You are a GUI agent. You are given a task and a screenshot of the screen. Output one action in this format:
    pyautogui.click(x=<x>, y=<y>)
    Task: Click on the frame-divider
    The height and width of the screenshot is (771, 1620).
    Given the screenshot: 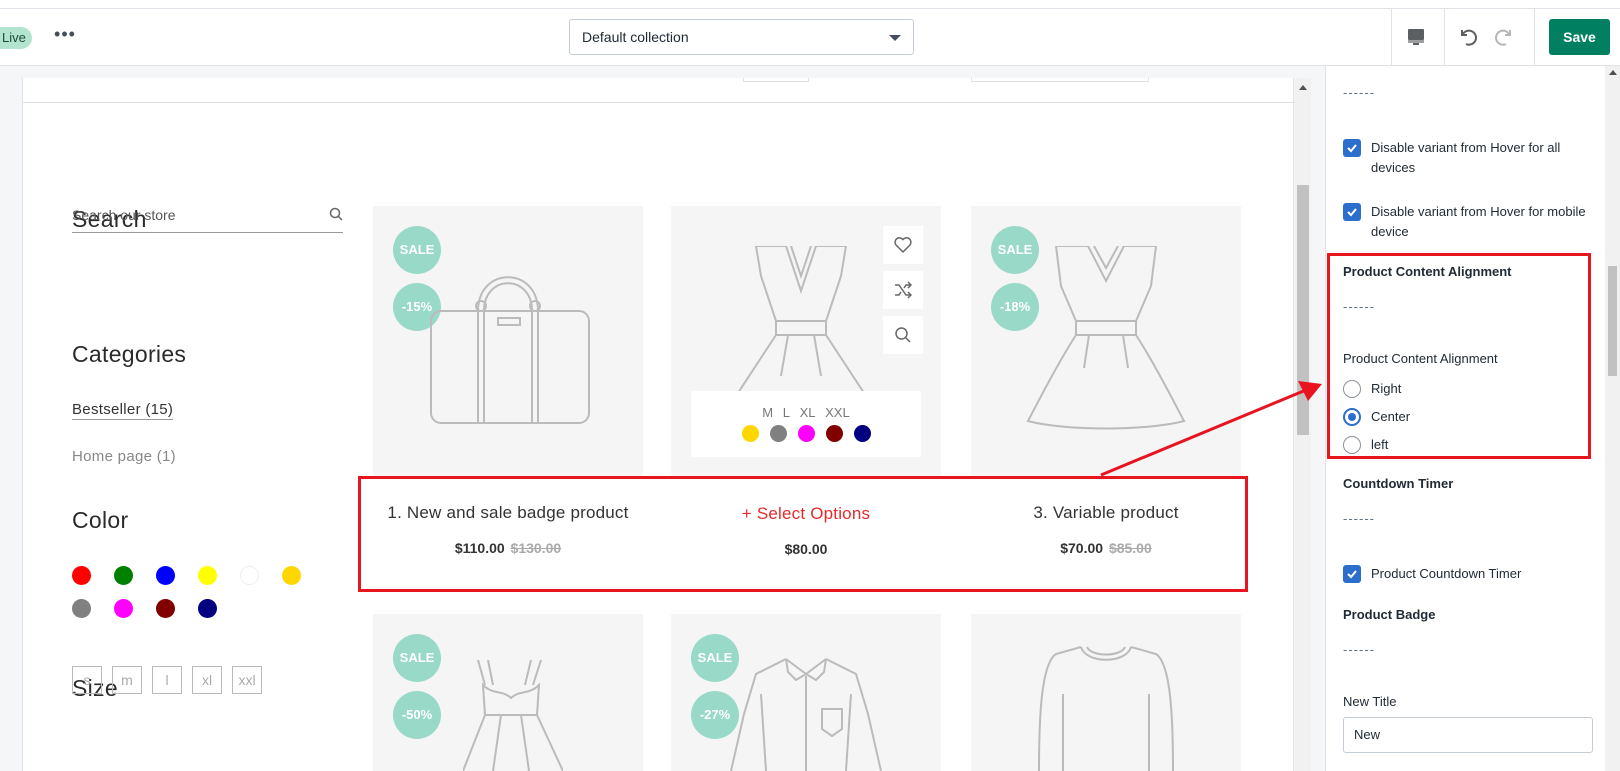 What is the action you would take?
    pyautogui.click(x=659, y=102)
    